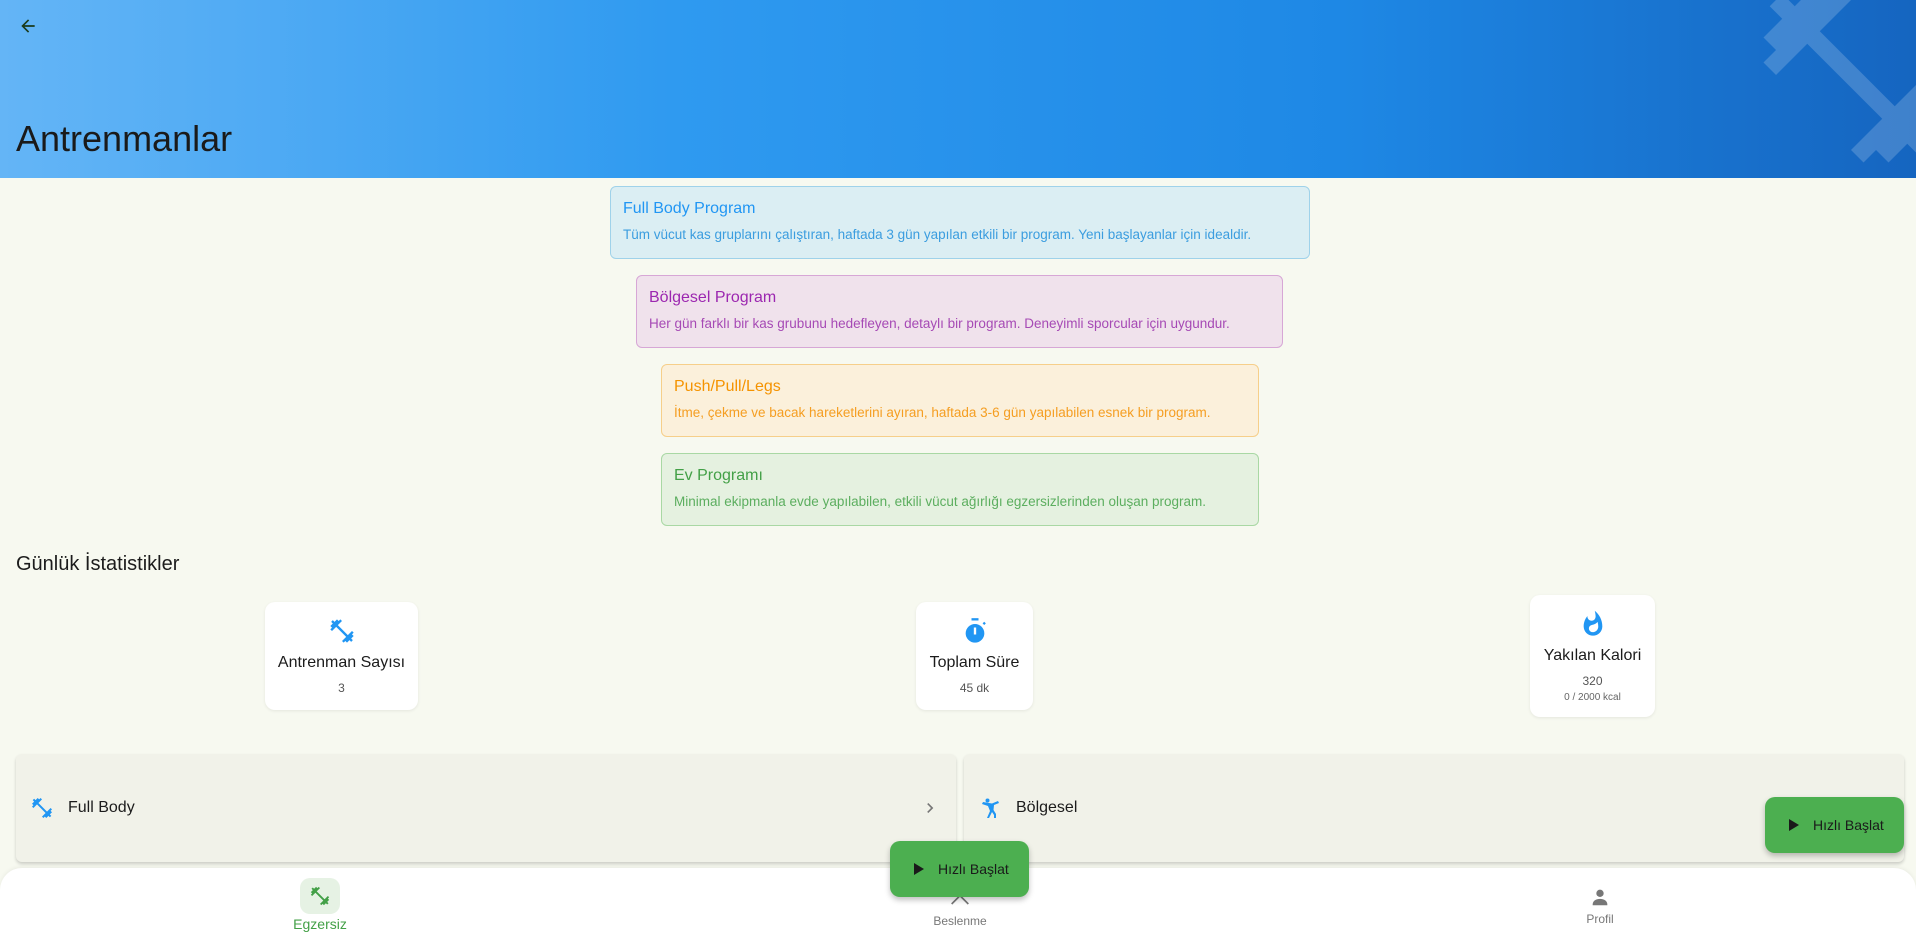  I want to click on stat-subtext: 0 / 2000 kcal, so click(1592, 697).